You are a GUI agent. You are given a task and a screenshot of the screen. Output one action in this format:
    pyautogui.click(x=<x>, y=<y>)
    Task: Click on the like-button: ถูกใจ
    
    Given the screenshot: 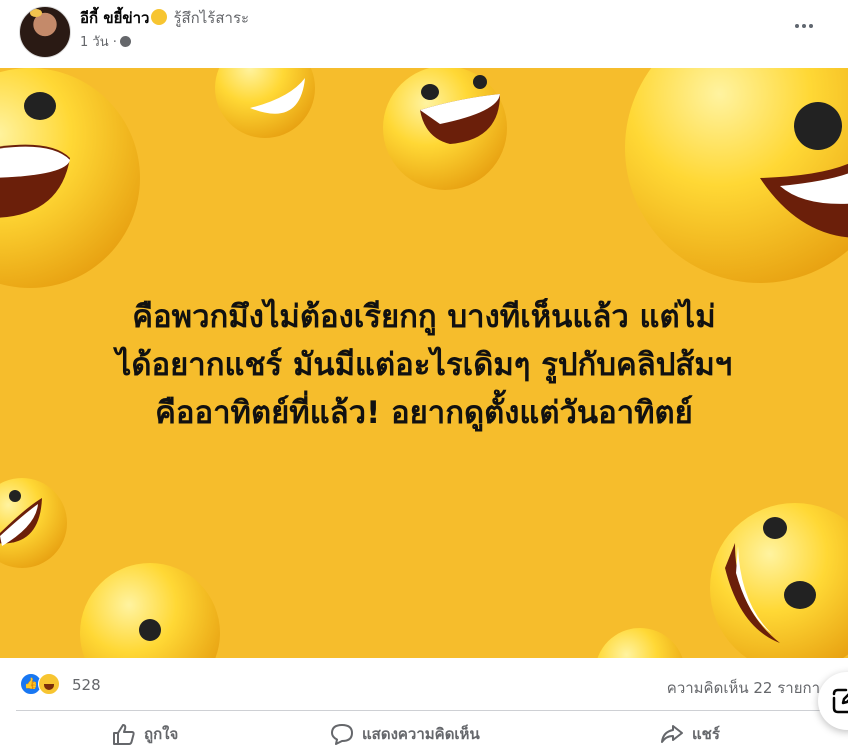 What is the action you would take?
    pyautogui.click(x=145, y=734)
    